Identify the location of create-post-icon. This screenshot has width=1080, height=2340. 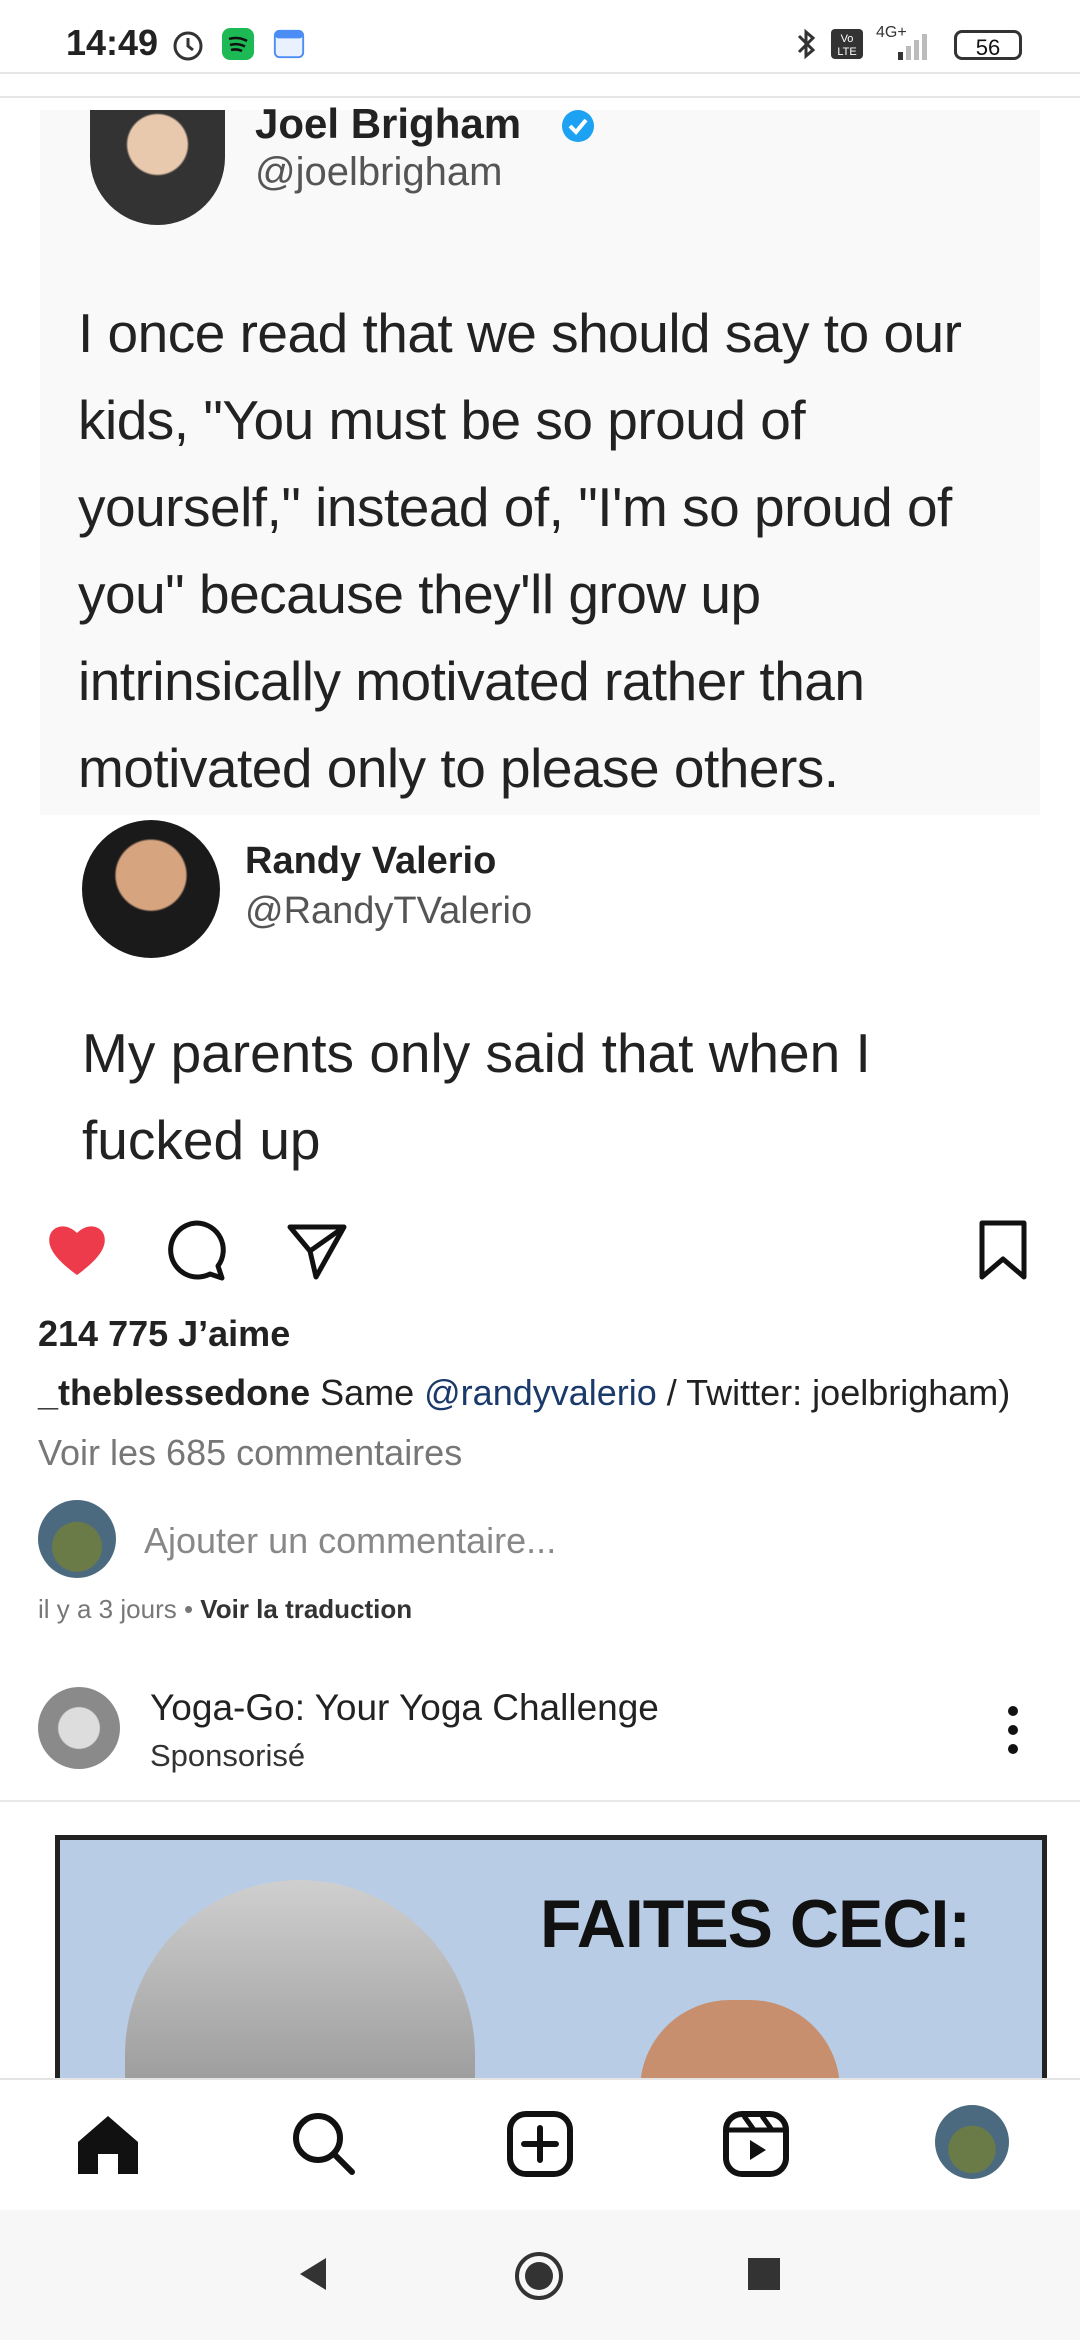
(540, 2144).